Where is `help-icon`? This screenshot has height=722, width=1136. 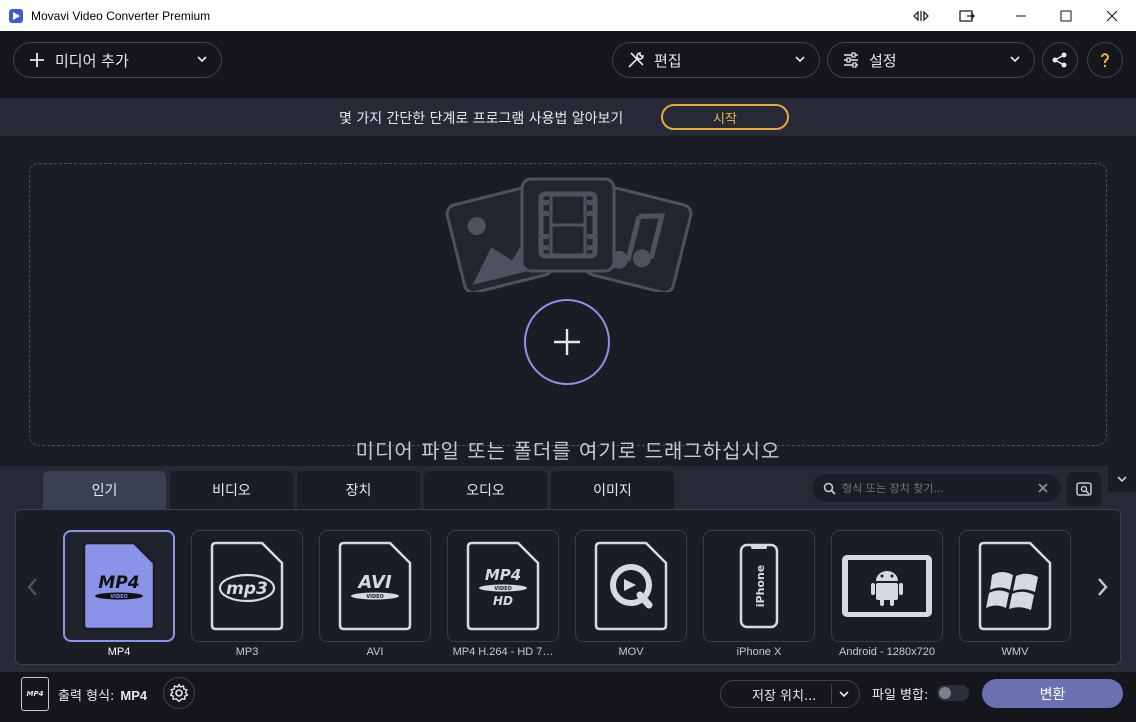 help-icon is located at coordinates (1105, 60).